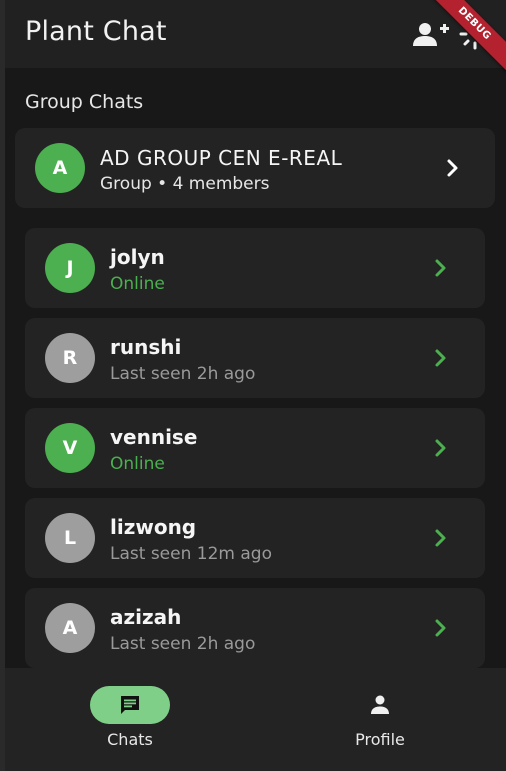  I want to click on user-chat-card-vennise: V vennise Online, so click(255, 448).